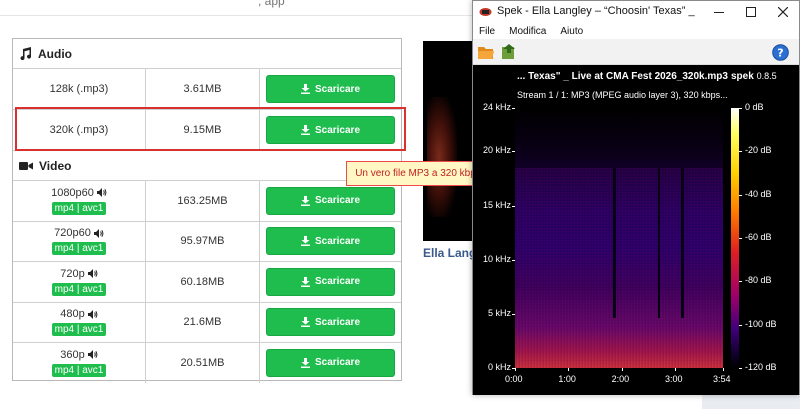 This screenshot has height=409, width=800. What do you see at coordinates (674, 379) in the screenshot?
I see `time-tick-label: 3:00` at bounding box center [674, 379].